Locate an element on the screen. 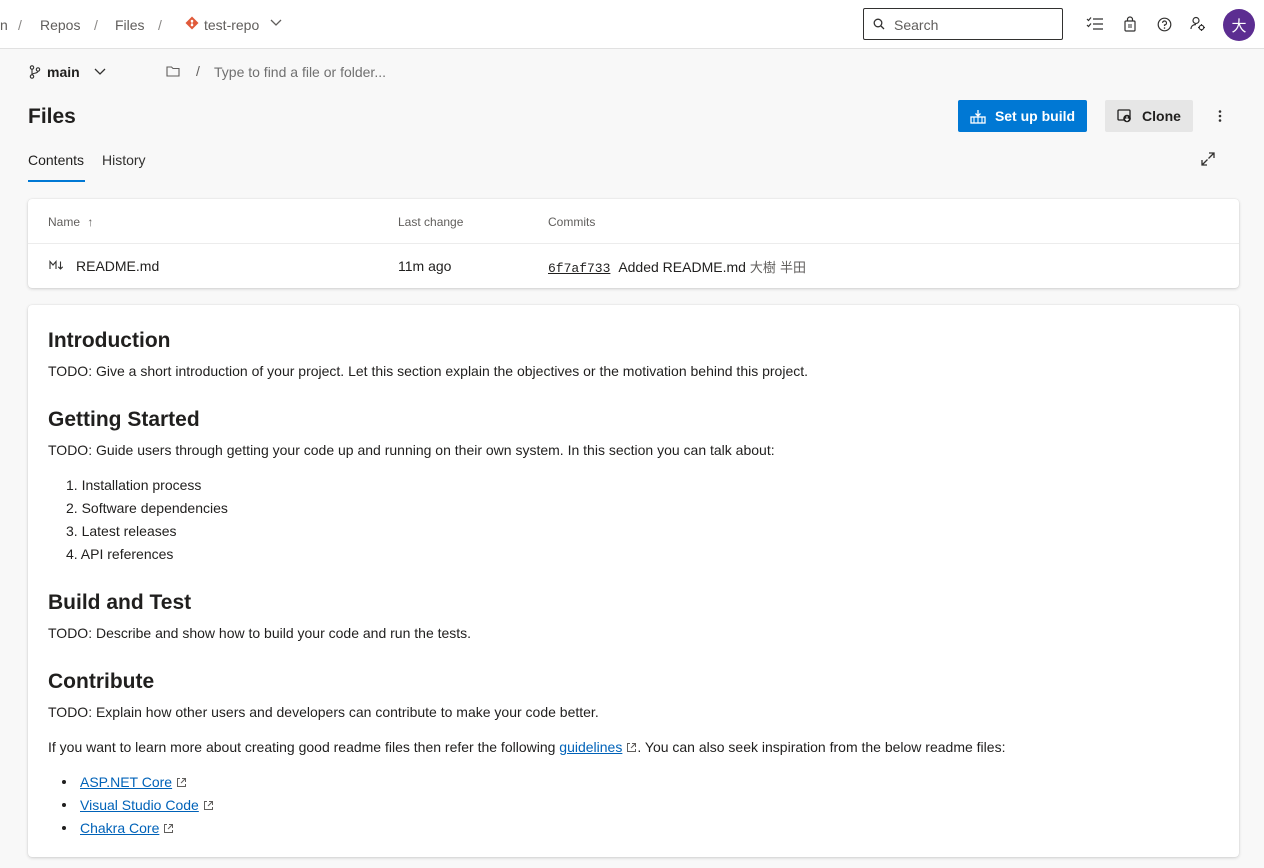  guidelines-link: guidelines is located at coordinates (590, 747).